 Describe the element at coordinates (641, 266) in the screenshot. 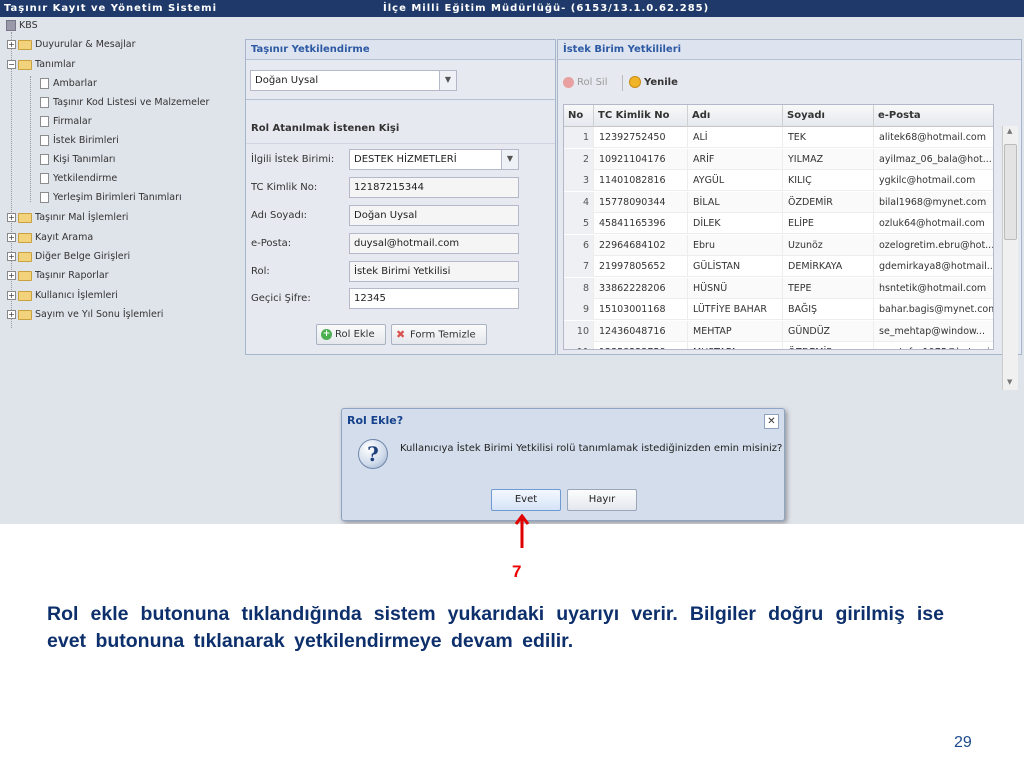

I see `table-cell: 21997805652` at that location.